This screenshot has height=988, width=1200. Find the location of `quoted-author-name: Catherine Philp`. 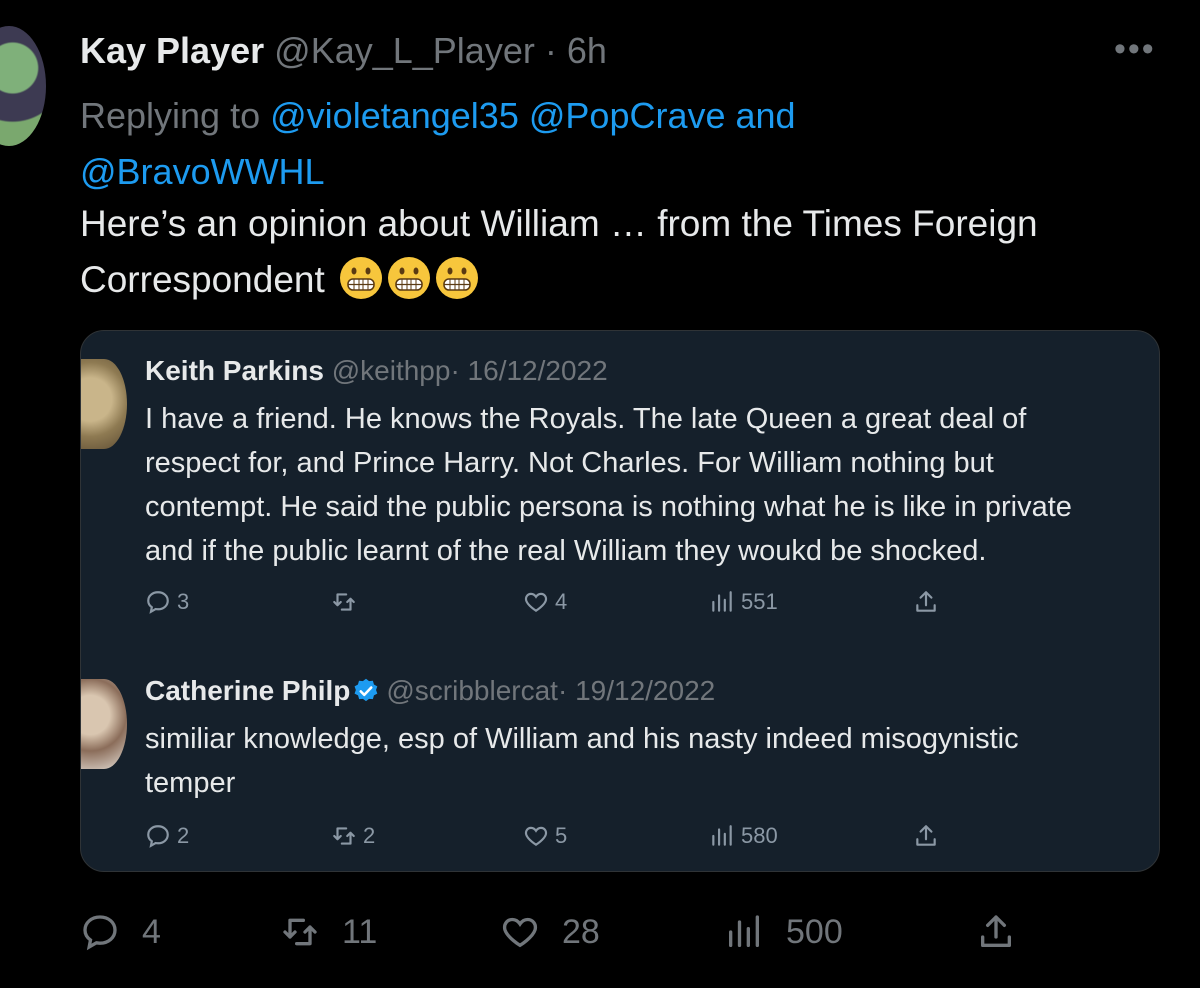

quoted-author-name: Catherine Philp is located at coordinates (248, 690).